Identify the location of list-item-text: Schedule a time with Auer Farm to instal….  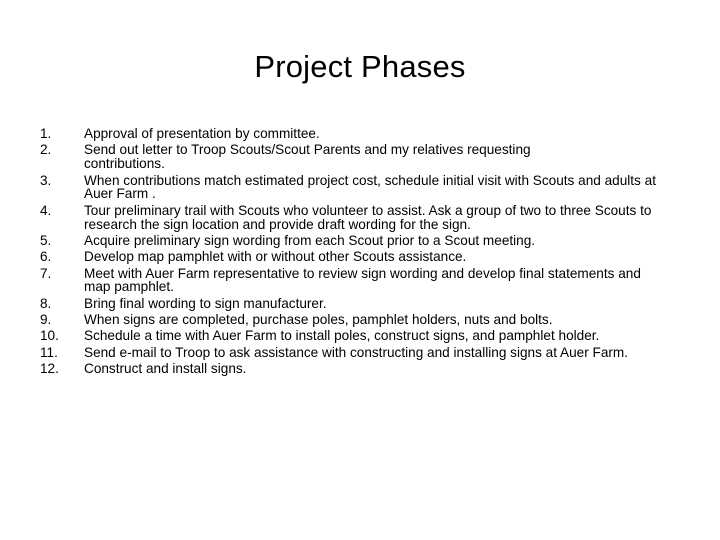
(342, 336).